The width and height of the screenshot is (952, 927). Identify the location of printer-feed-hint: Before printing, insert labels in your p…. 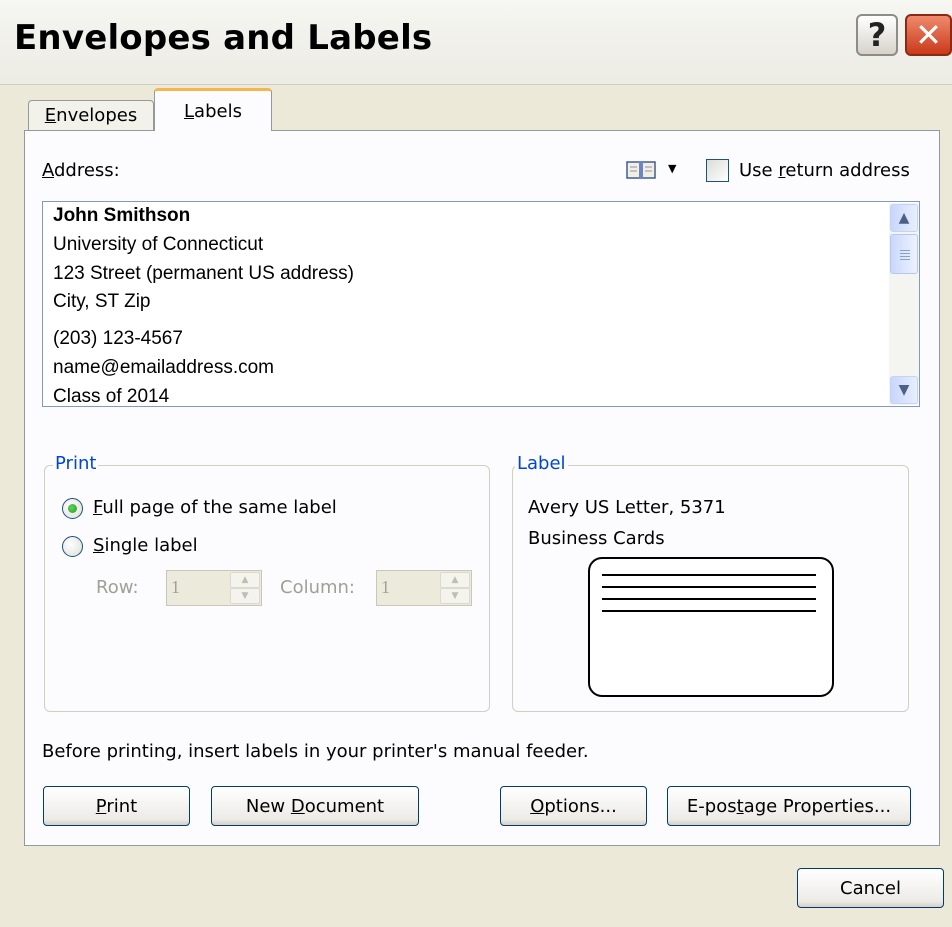
(315, 751).